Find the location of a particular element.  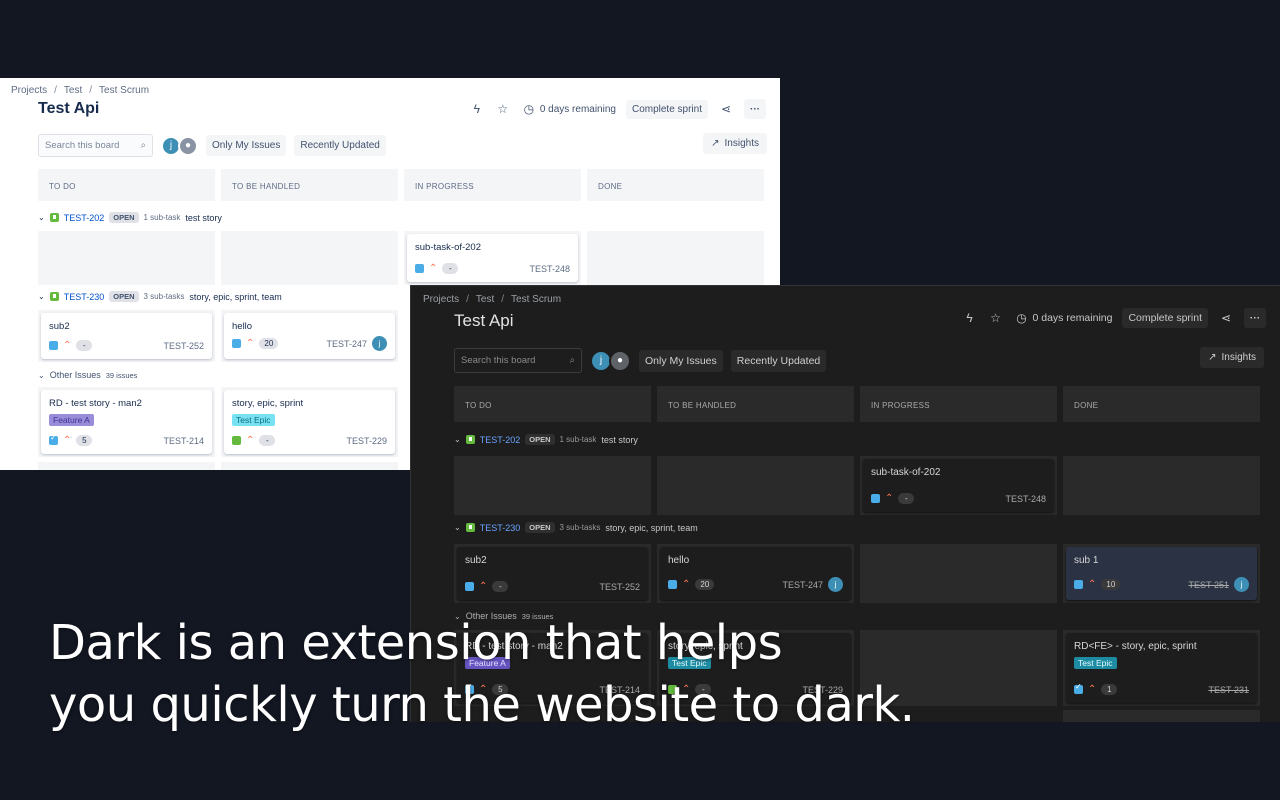

subtask-count: 3 sub-tasks is located at coordinates (164, 296).